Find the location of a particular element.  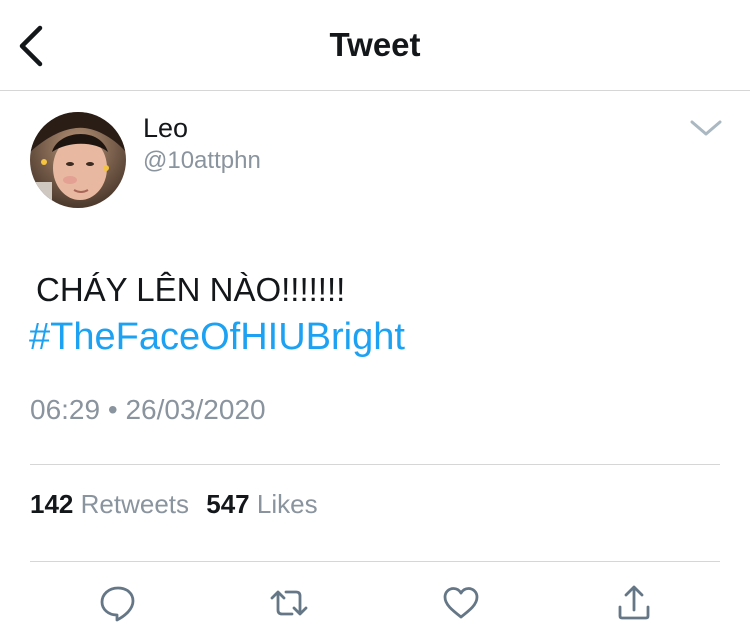

reply-icon is located at coordinates (117, 604).